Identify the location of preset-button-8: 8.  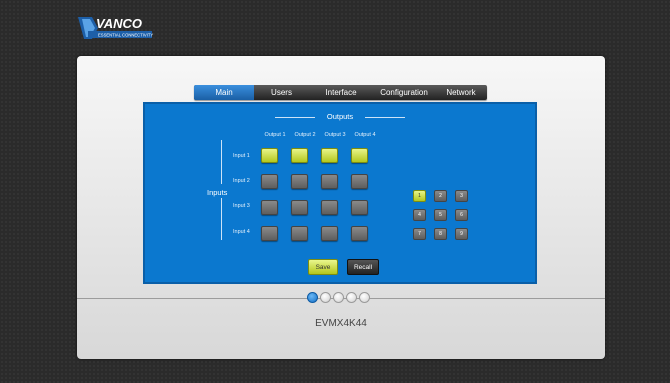
(440, 234).